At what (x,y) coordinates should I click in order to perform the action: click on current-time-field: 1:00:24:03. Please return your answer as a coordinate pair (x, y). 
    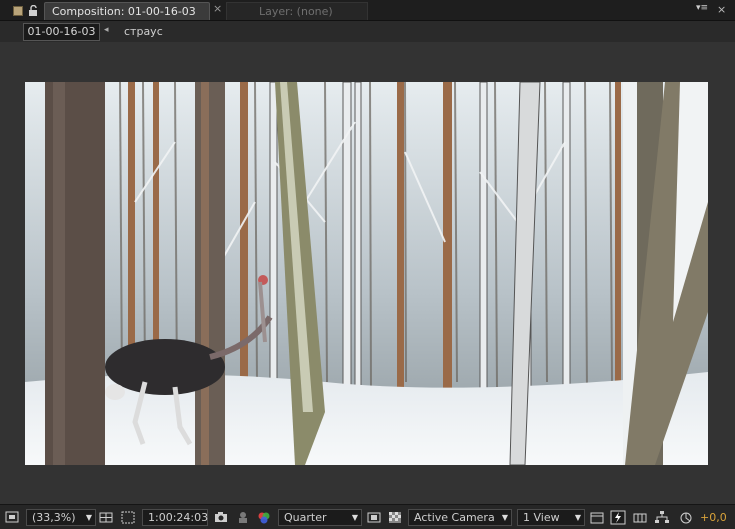
    Looking at the image, I should click on (175, 517).